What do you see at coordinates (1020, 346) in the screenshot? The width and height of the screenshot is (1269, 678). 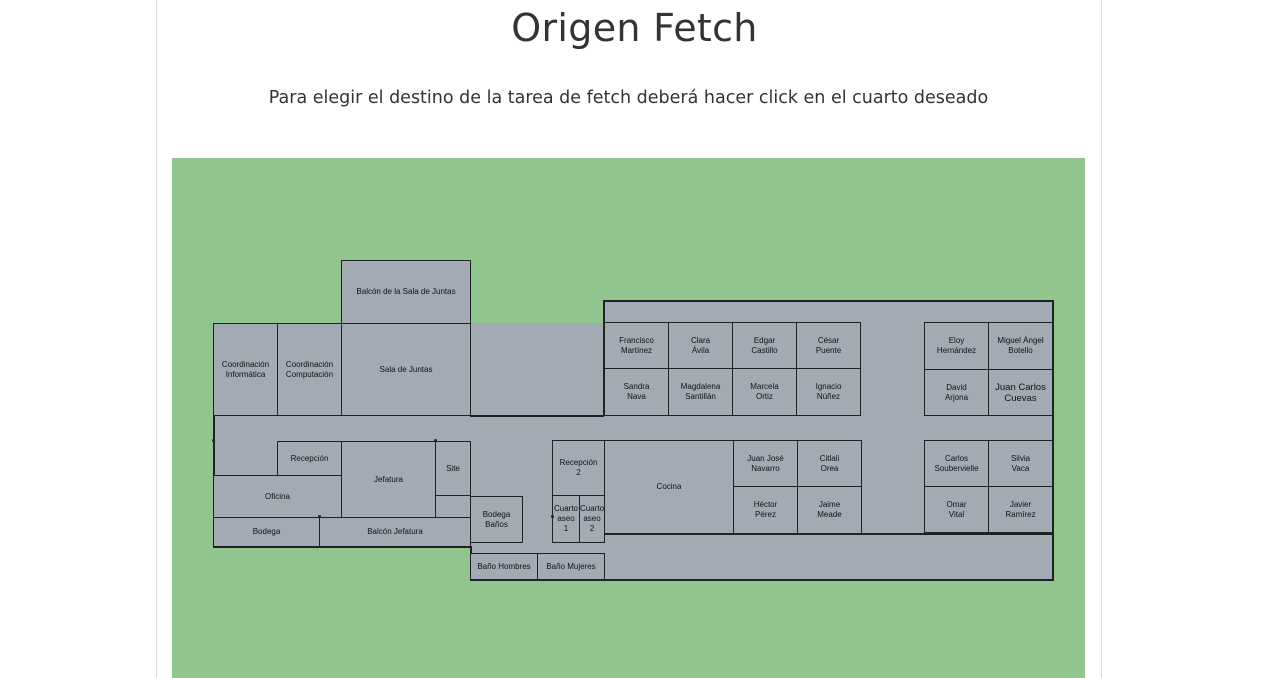 I see `room-miguel-angel-botello: Miguel Ángel Botello` at bounding box center [1020, 346].